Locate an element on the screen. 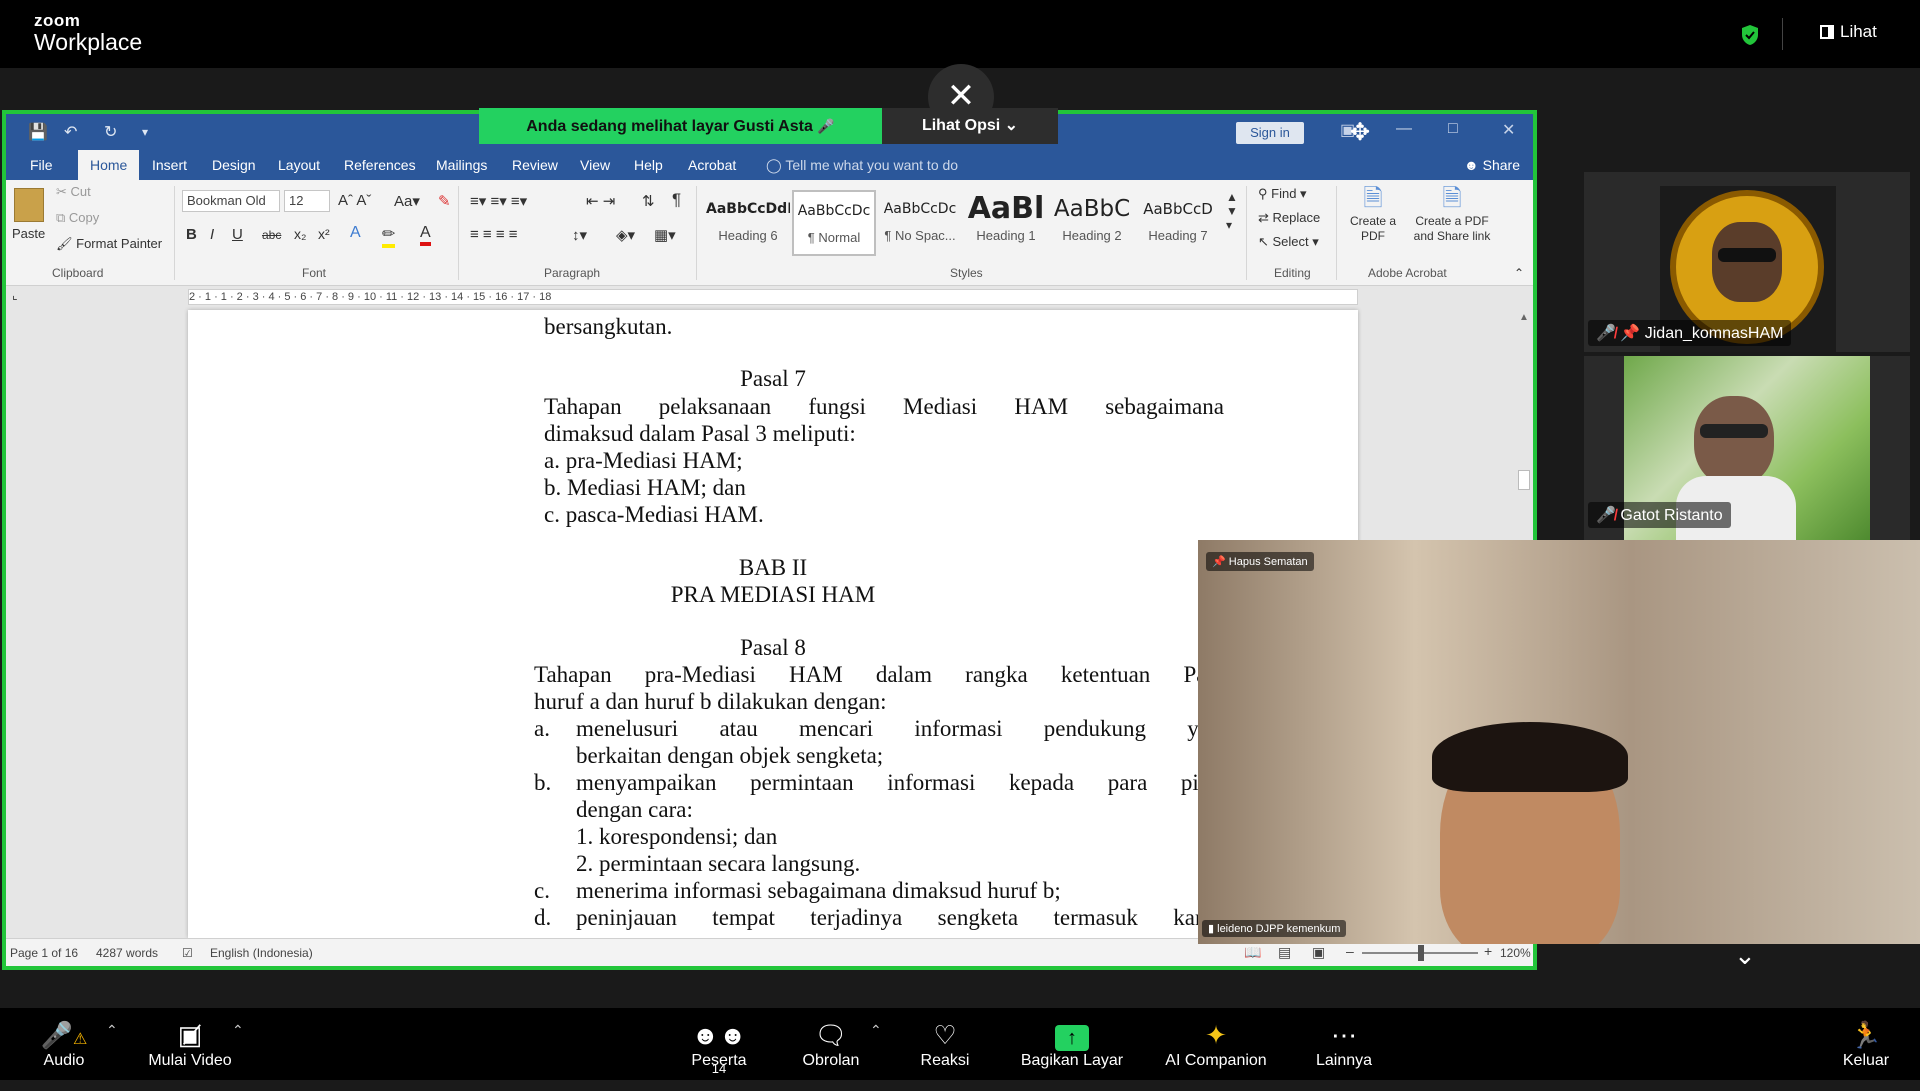 This screenshot has height=1091, width=1920. view-options-button: Lihat Opsi ⌄ is located at coordinates (970, 126).